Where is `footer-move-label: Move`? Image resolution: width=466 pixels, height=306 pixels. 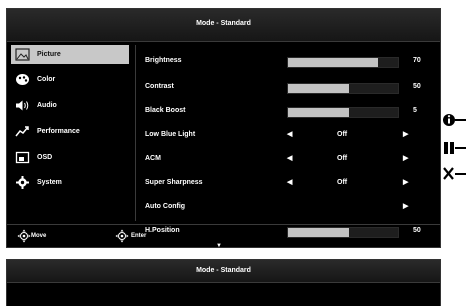 footer-move-label: Move is located at coordinates (39, 236).